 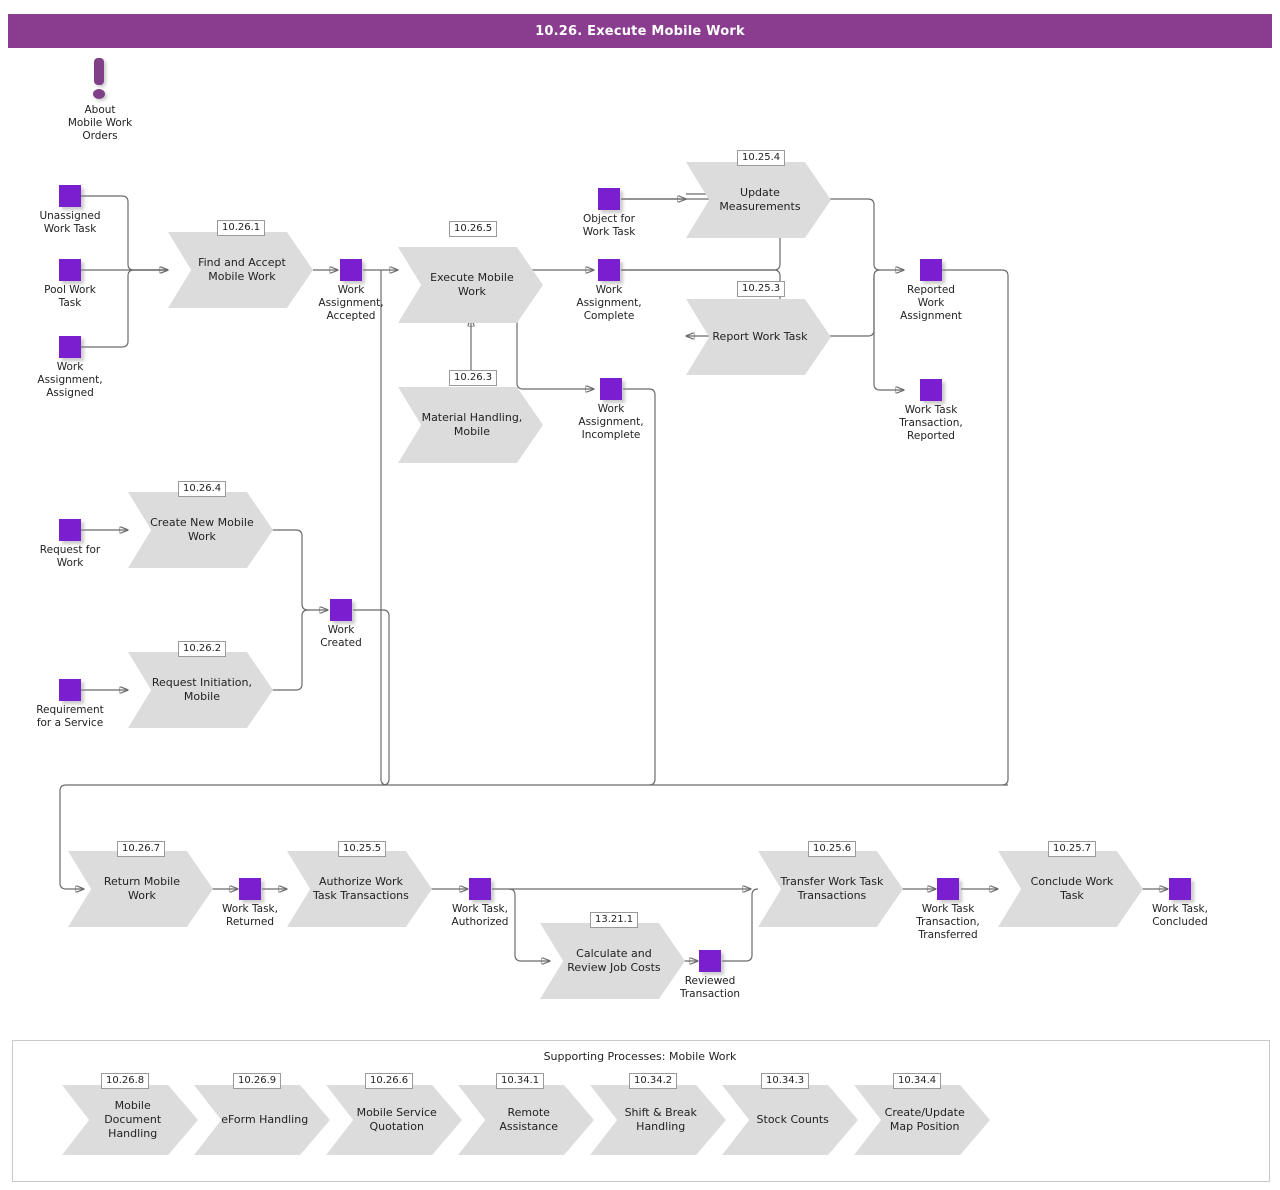 What do you see at coordinates (250, 915) in the screenshot?
I see `entity-label: Work Task, Returned` at bounding box center [250, 915].